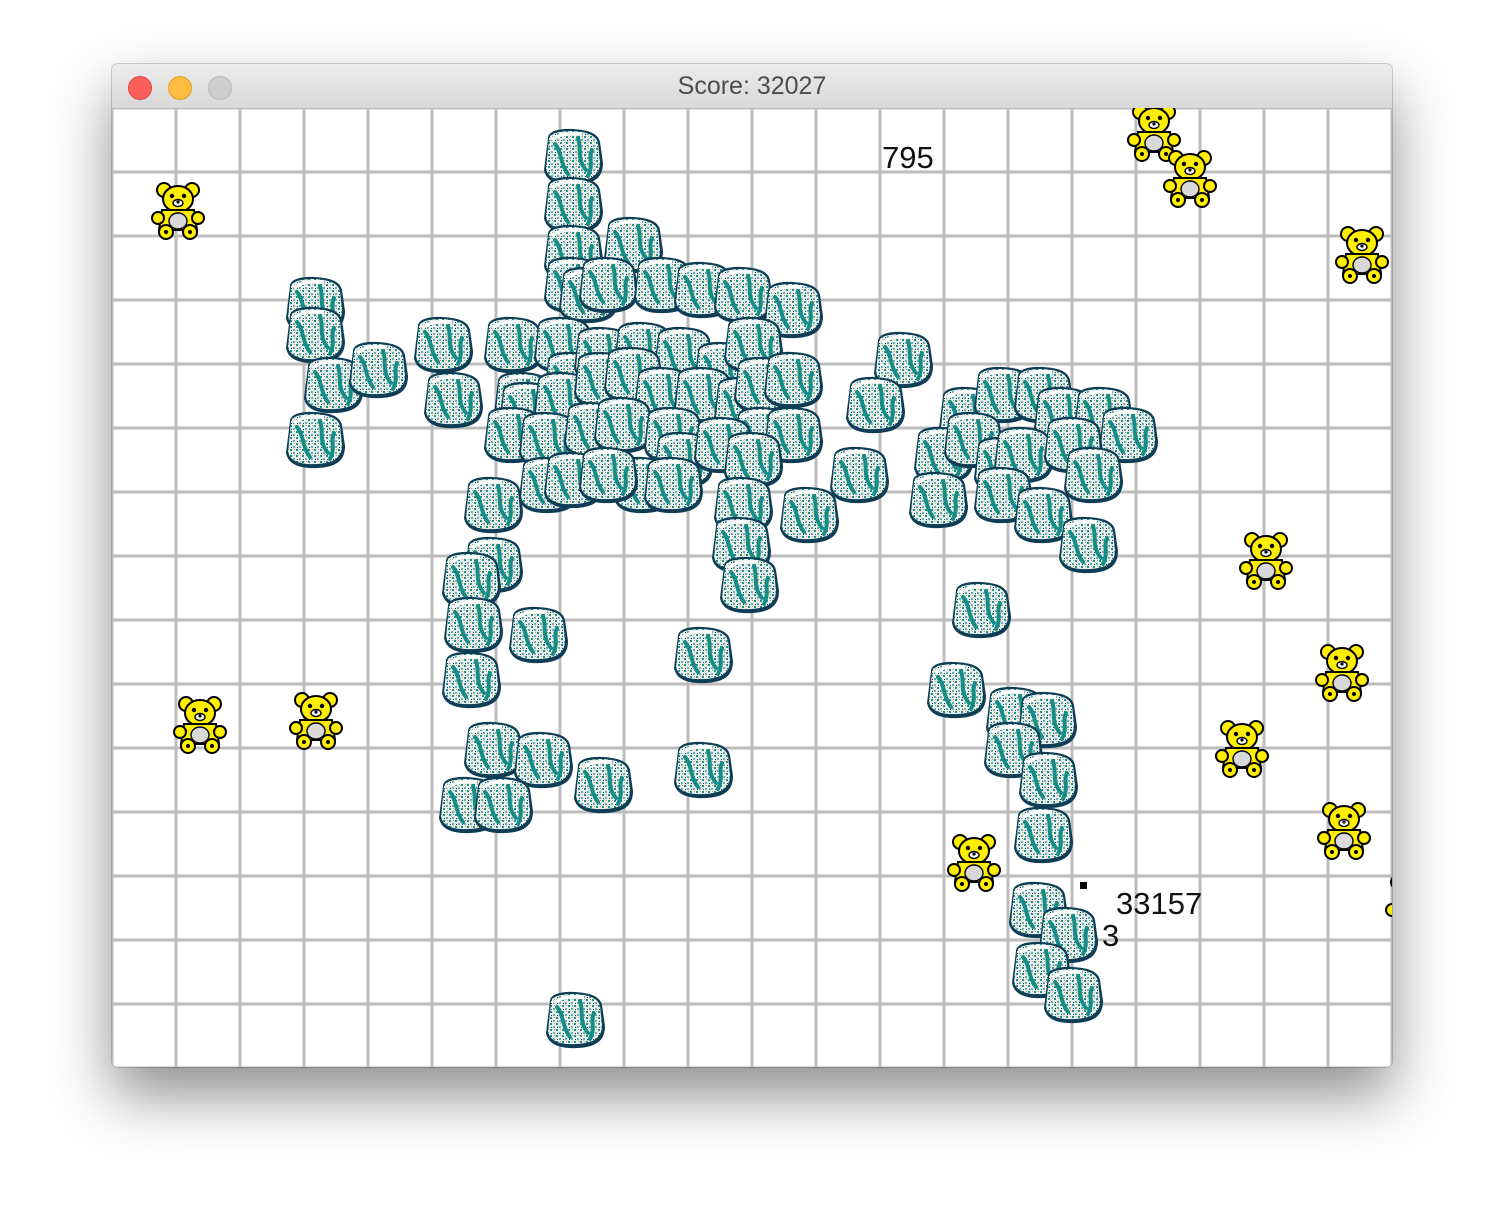 The image size is (1504, 1228). Describe the element at coordinates (1159, 903) in the screenshot. I see `floating-number: 33157` at that location.